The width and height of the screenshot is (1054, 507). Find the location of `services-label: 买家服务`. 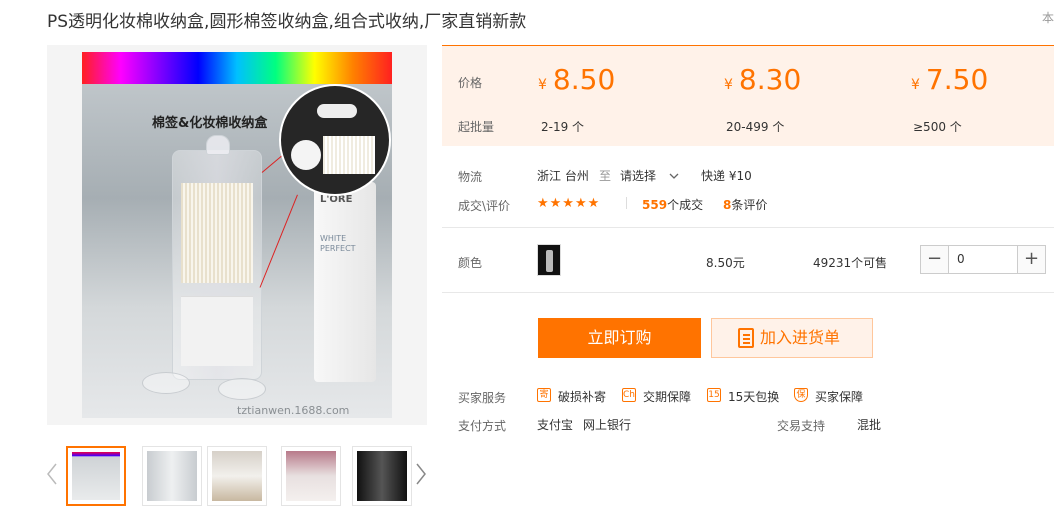

services-label: 买家服务 is located at coordinates (482, 398).